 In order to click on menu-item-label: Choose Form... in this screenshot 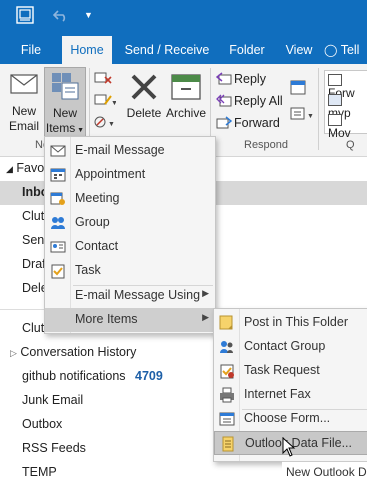, I will do `click(287, 418)`.